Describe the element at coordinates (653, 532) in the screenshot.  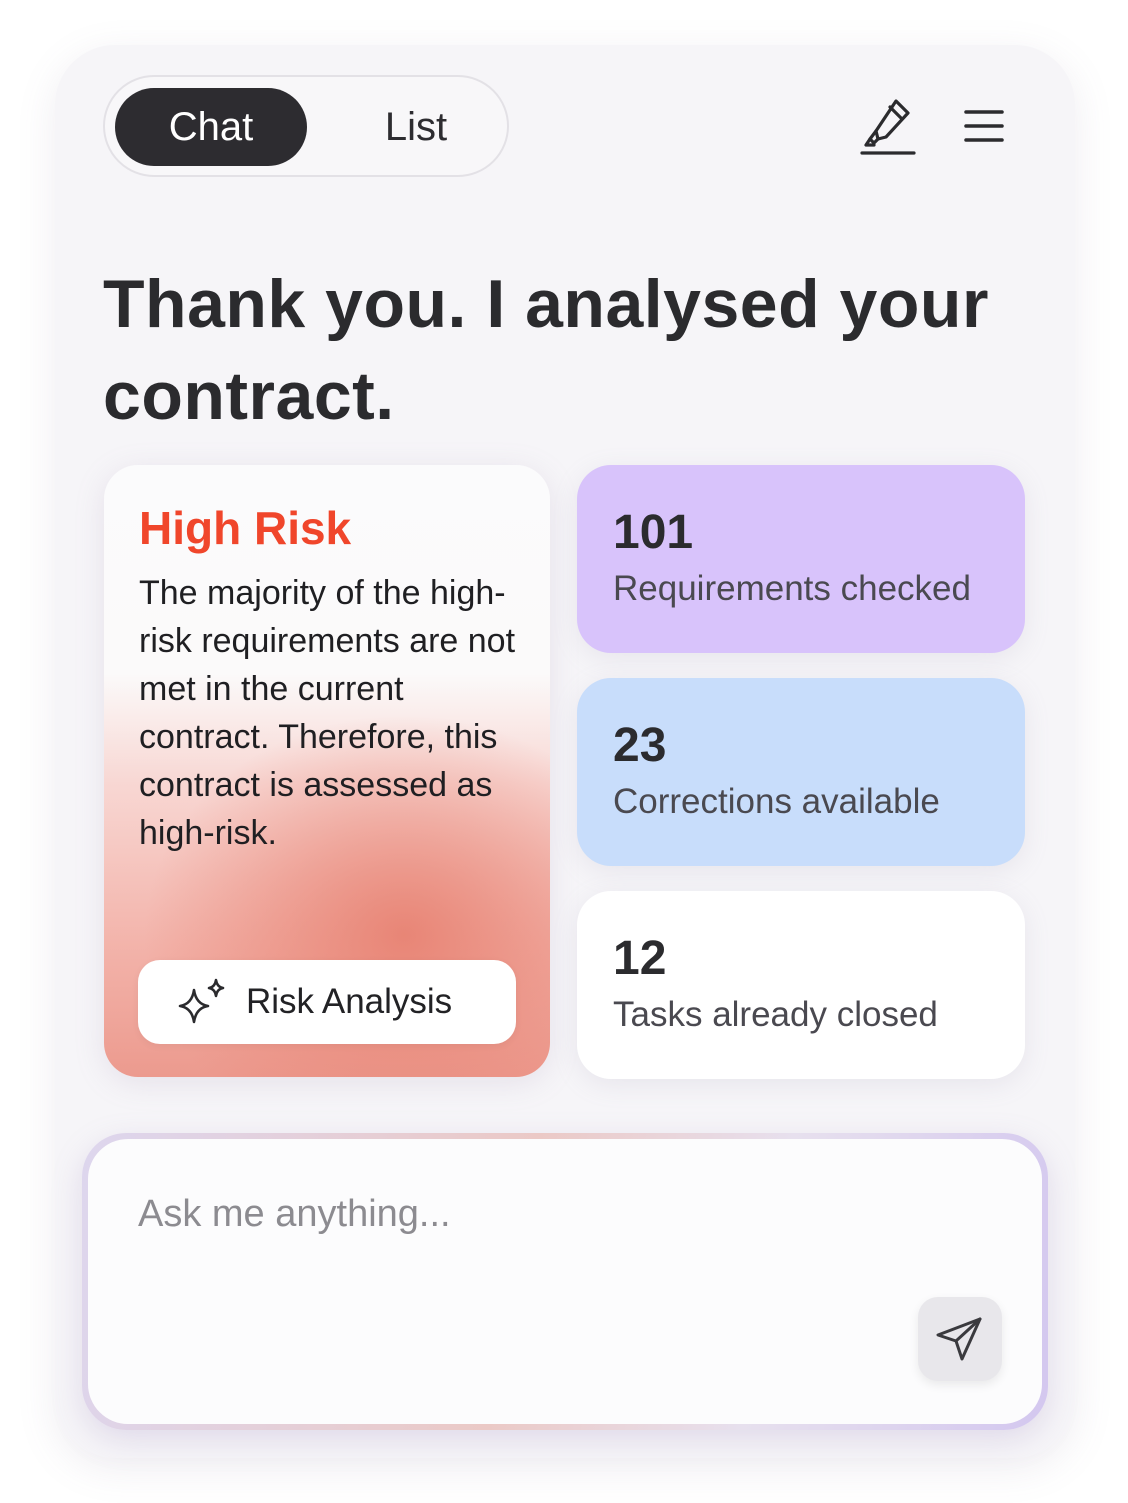
I see `stat-value: 101` at that location.